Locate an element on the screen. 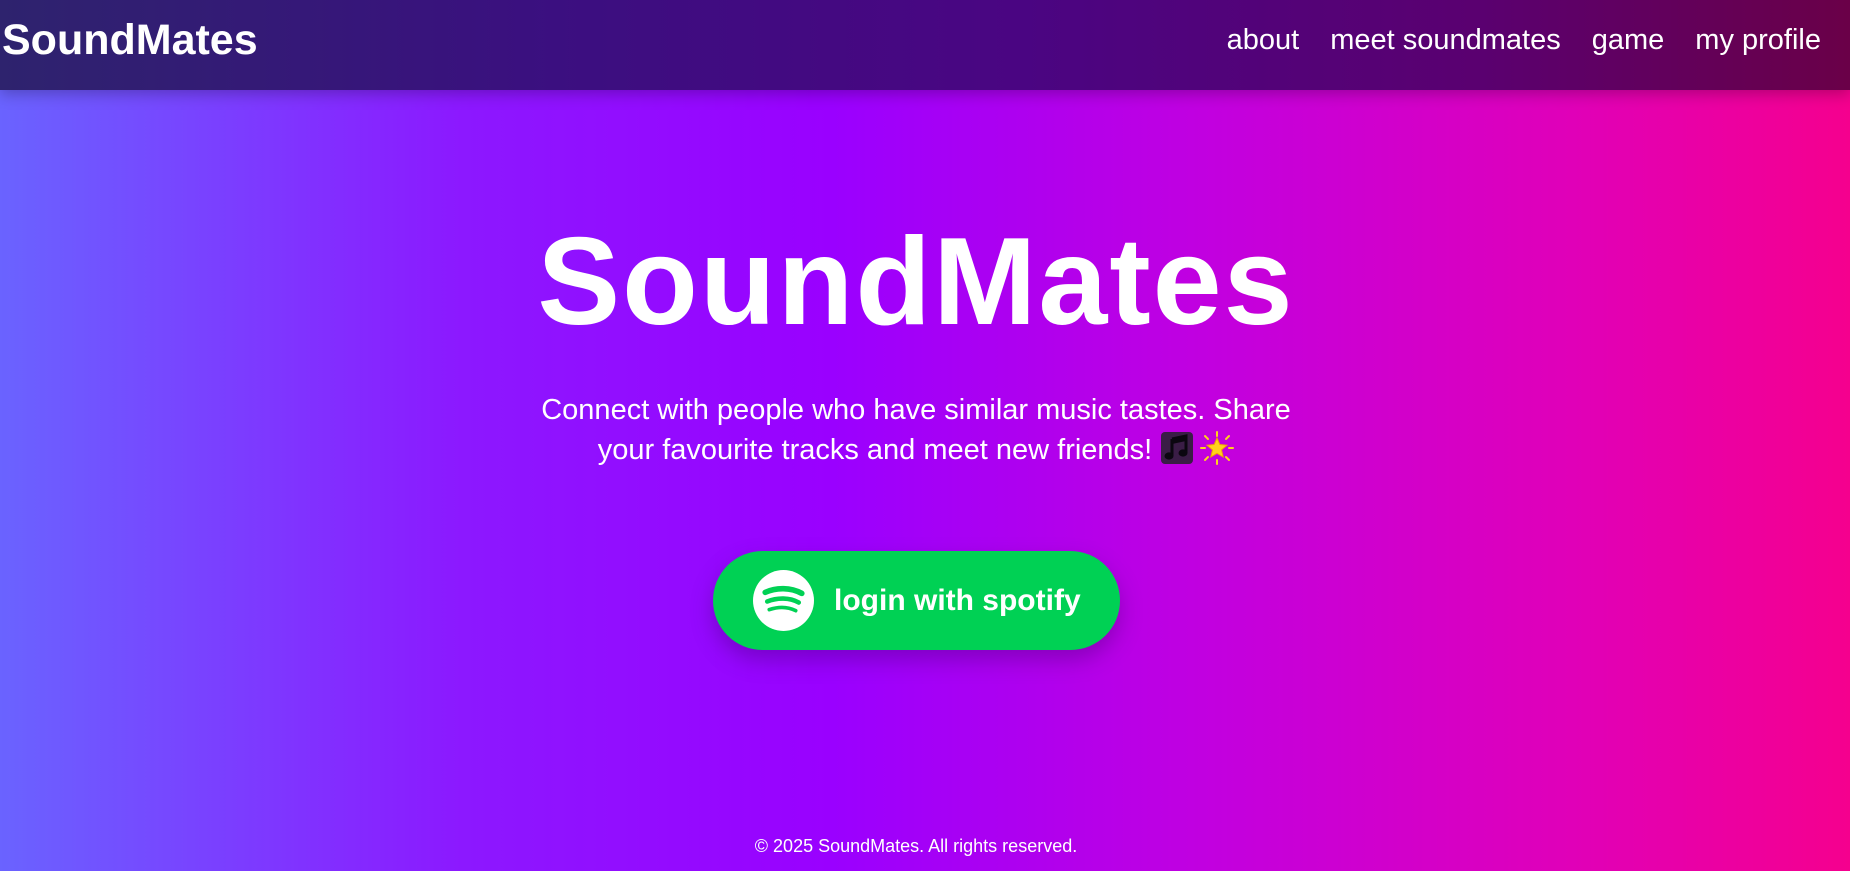 The image size is (1850, 871). music-note-icon is located at coordinates (1177, 448).